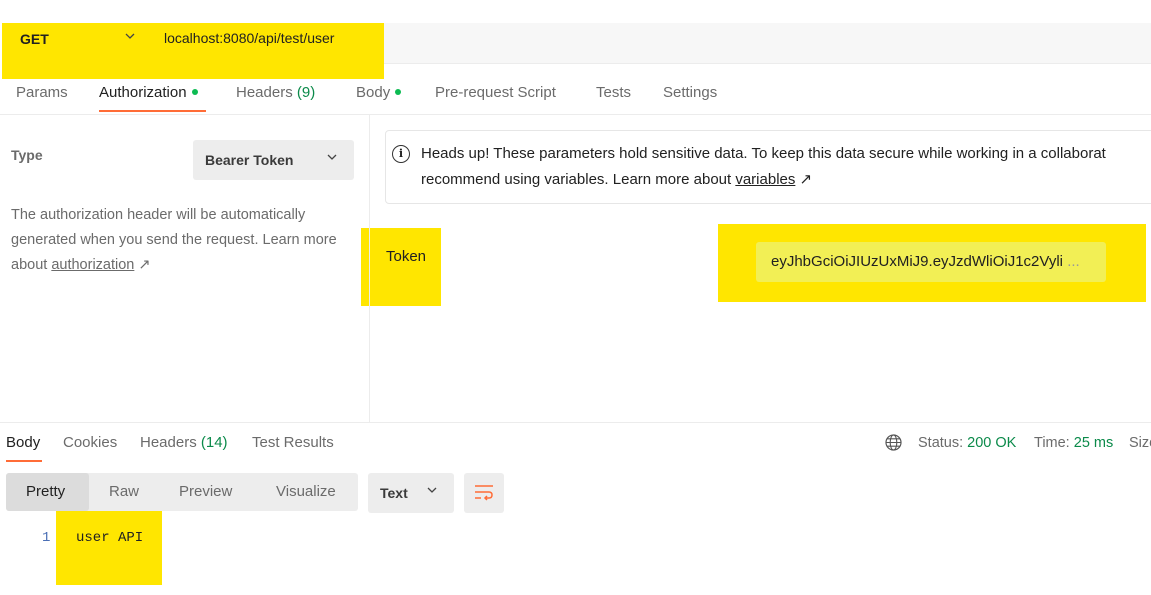 This screenshot has height=595, width=1151. Describe the element at coordinates (45, 491) in the screenshot. I see `view-mode-pretty: Pretty` at that location.